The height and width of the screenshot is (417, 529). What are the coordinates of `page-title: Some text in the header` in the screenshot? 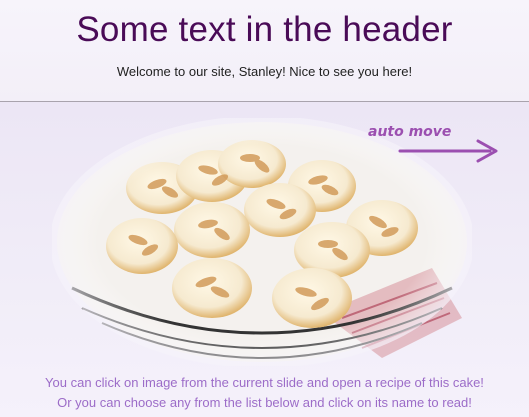 It's located at (264, 29).